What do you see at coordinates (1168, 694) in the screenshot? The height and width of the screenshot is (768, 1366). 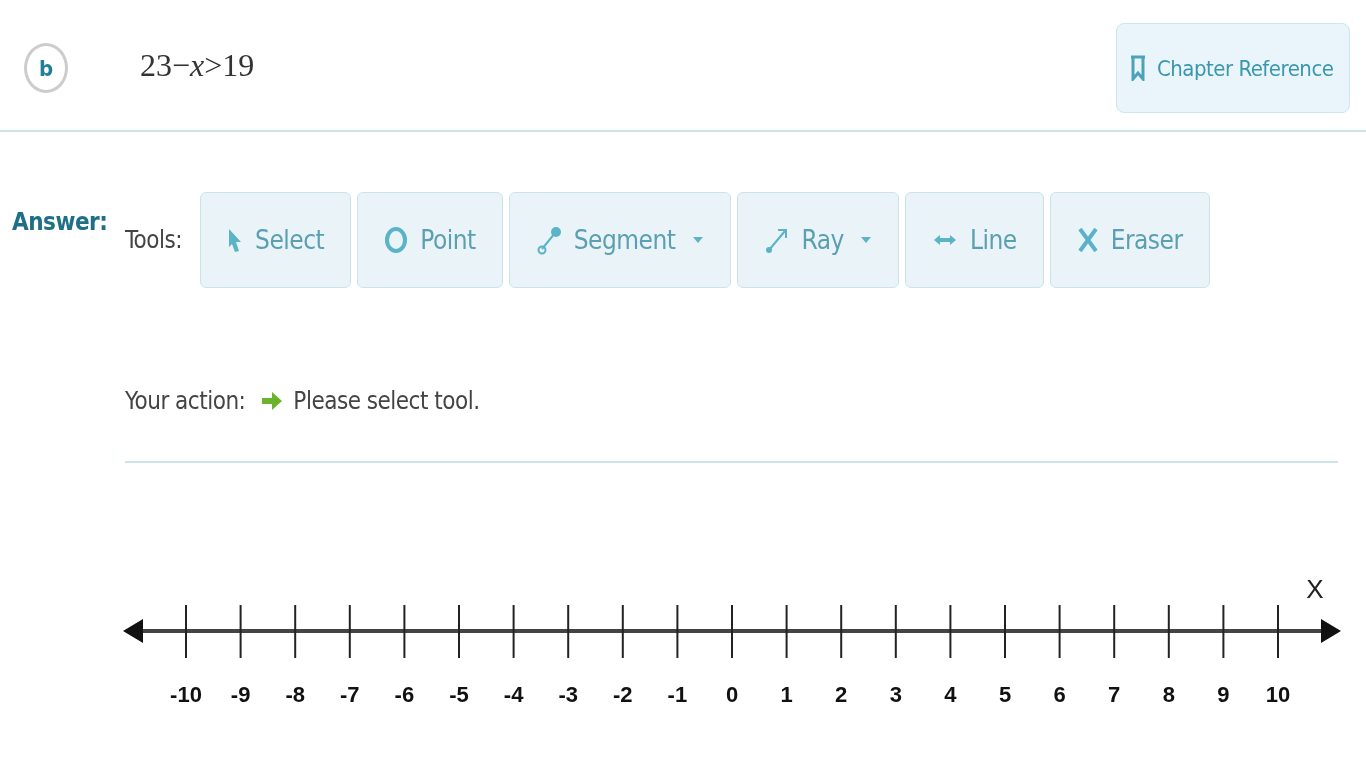 I see `tick-label: 8` at bounding box center [1168, 694].